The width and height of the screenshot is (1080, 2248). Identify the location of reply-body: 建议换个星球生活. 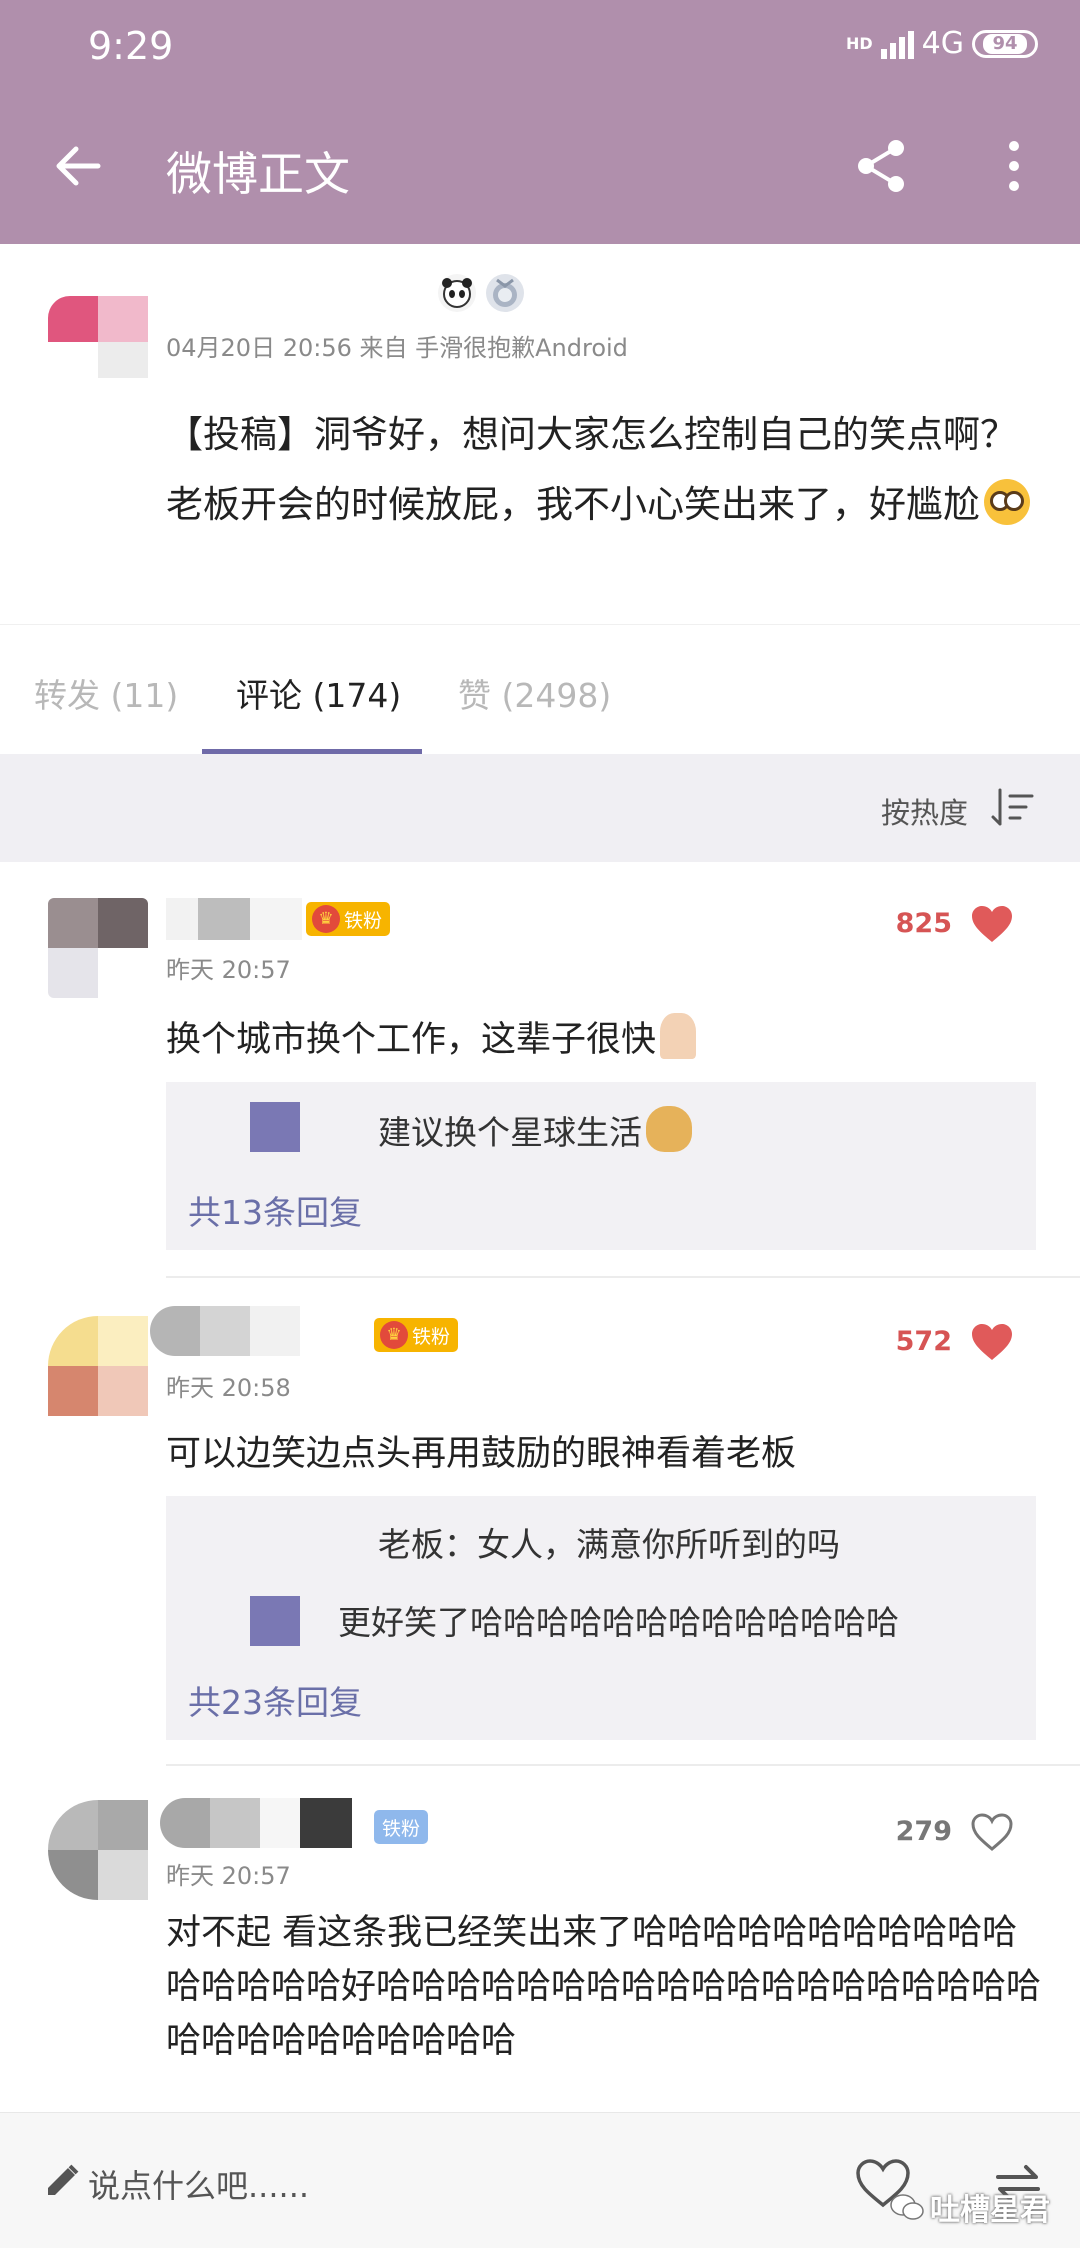
(510, 1132).